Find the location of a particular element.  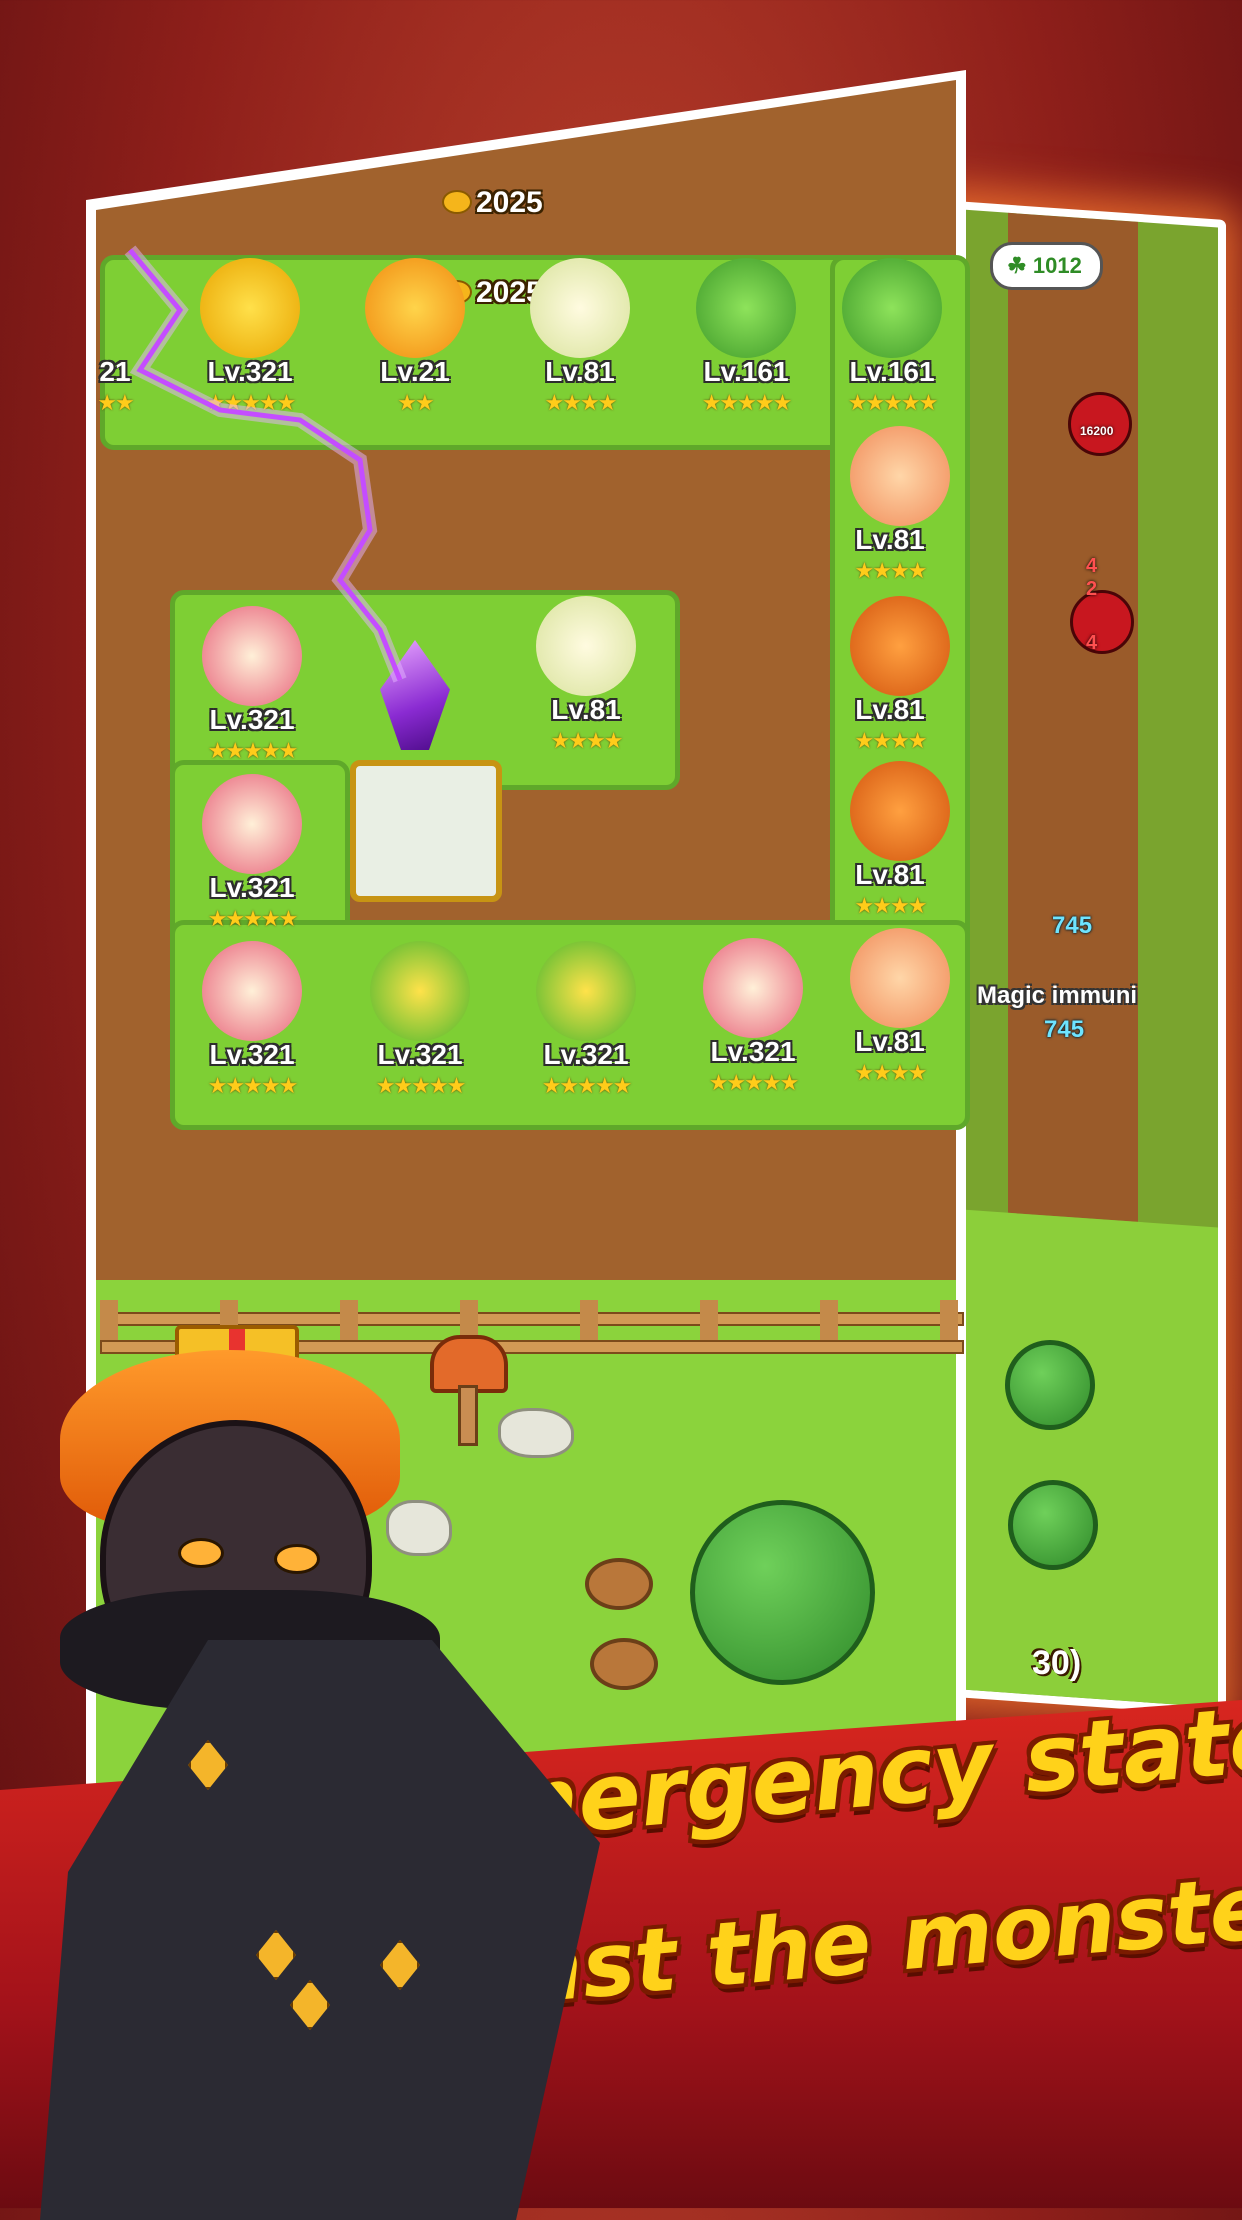

enemy-damage-3: 4 is located at coordinates (1092, 643).